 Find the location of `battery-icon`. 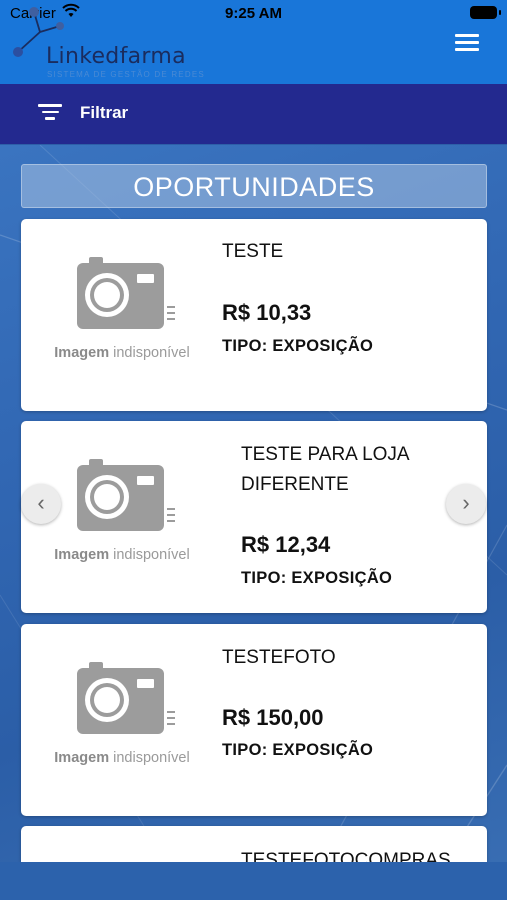

battery-icon is located at coordinates (485, 12).